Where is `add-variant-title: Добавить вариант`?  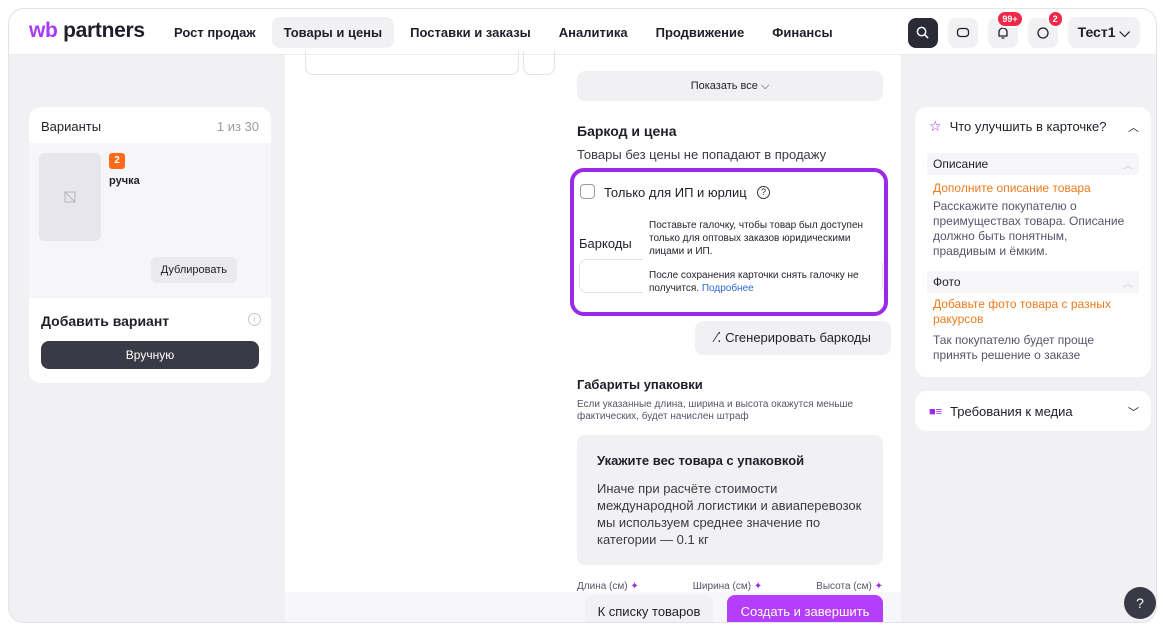
add-variant-title: Добавить вариант is located at coordinates (105, 321).